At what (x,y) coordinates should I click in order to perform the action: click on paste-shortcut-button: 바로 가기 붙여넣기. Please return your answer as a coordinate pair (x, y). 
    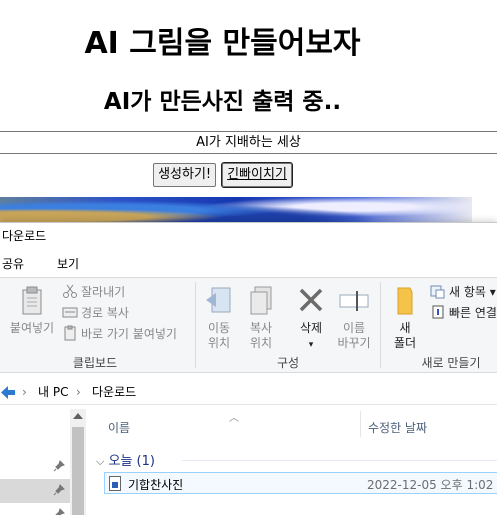
    Looking at the image, I should click on (119, 334).